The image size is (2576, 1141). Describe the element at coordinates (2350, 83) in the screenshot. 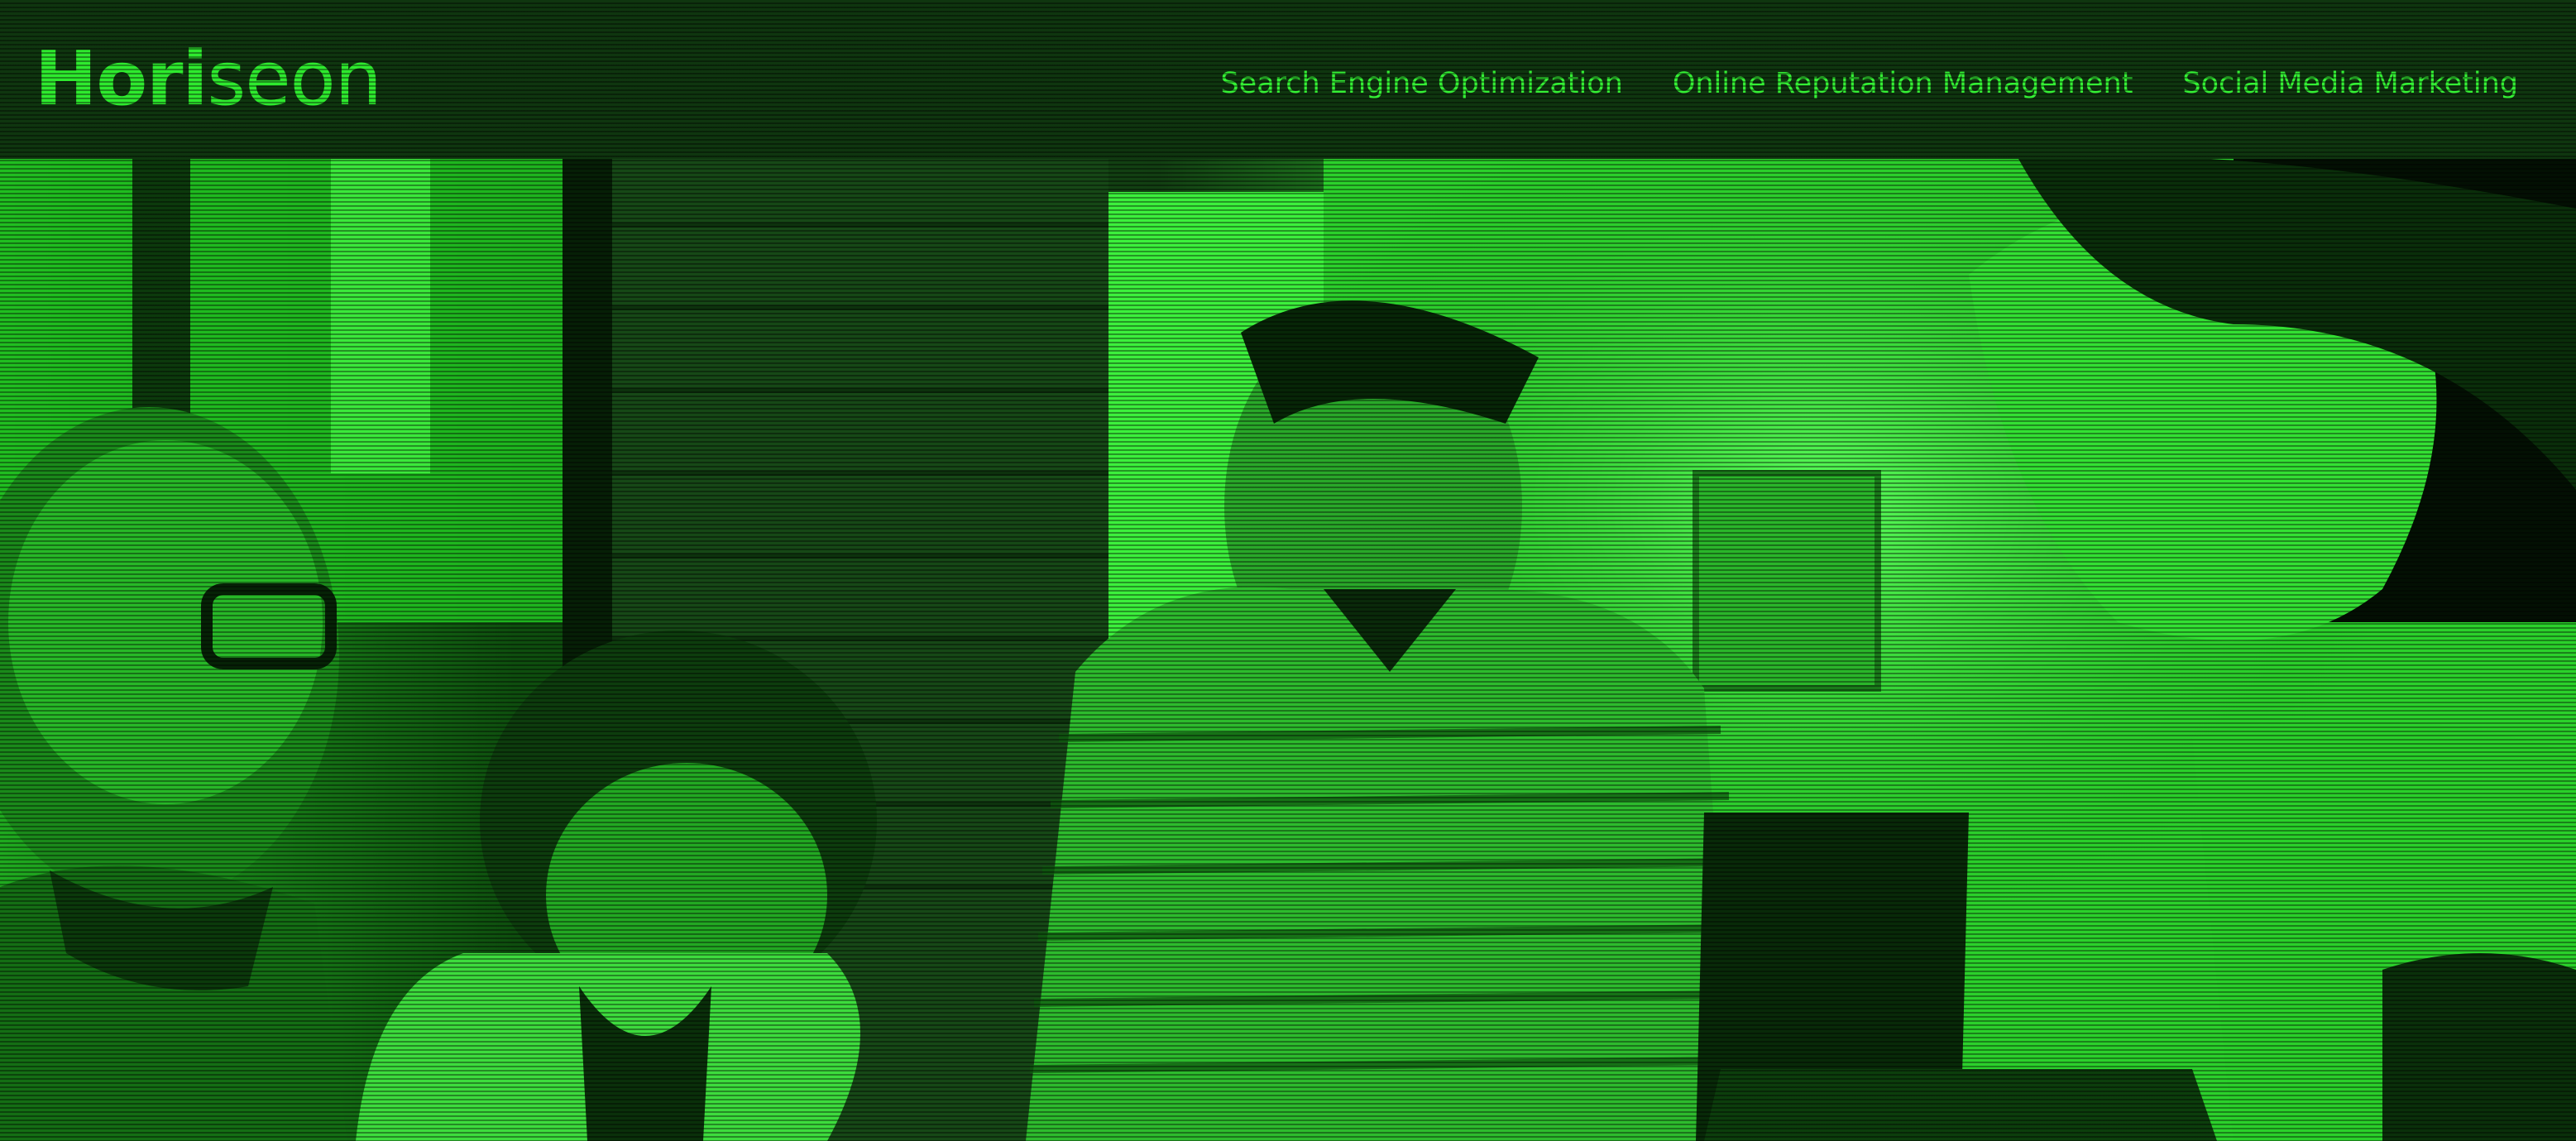

I see `nav-link-social-media-marketing: Social Media Marketing` at that location.